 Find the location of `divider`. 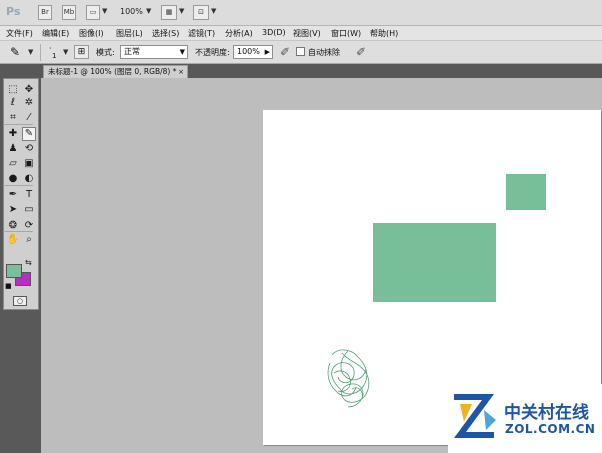

divider is located at coordinates (40, 52).